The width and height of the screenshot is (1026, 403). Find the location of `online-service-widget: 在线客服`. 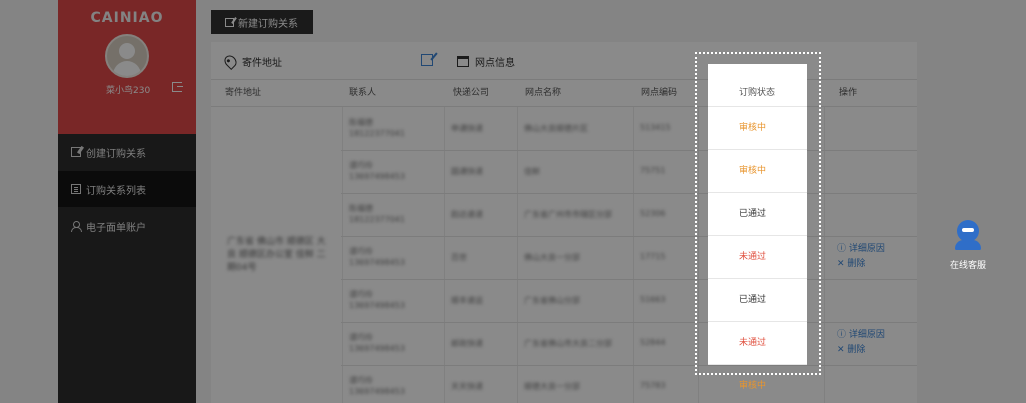

online-service-widget: 在线客服 is located at coordinates (968, 244).